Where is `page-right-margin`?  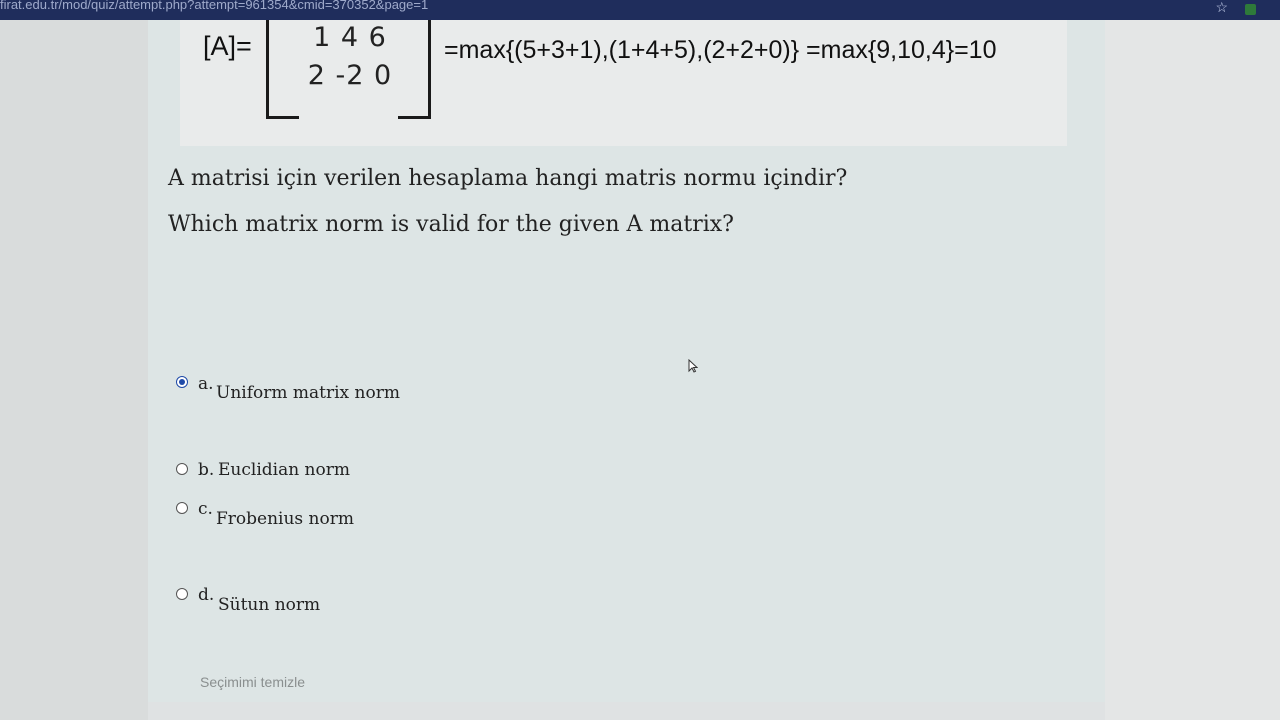
page-right-margin is located at coordinates (1192, 370).